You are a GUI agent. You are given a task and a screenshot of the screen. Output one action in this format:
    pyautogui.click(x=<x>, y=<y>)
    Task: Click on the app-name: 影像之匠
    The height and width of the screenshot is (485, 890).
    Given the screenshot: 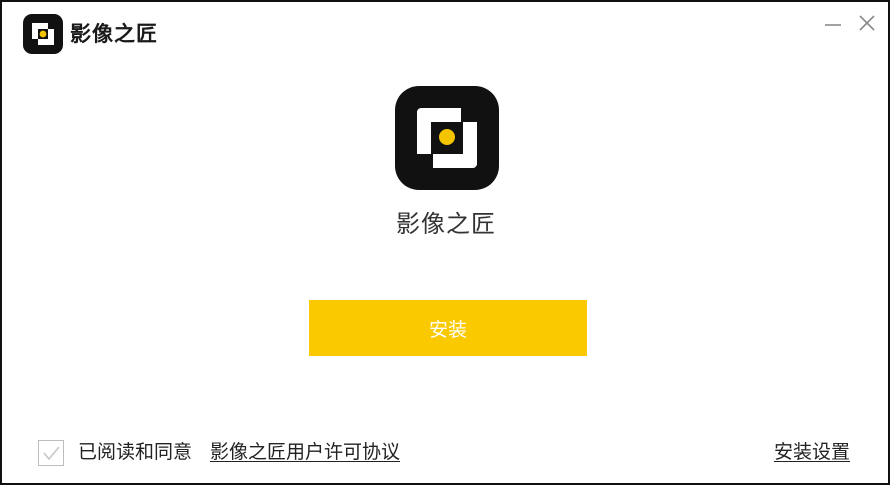 What is the action you would take?
    pyautogui.click(x=446, y=224)
    